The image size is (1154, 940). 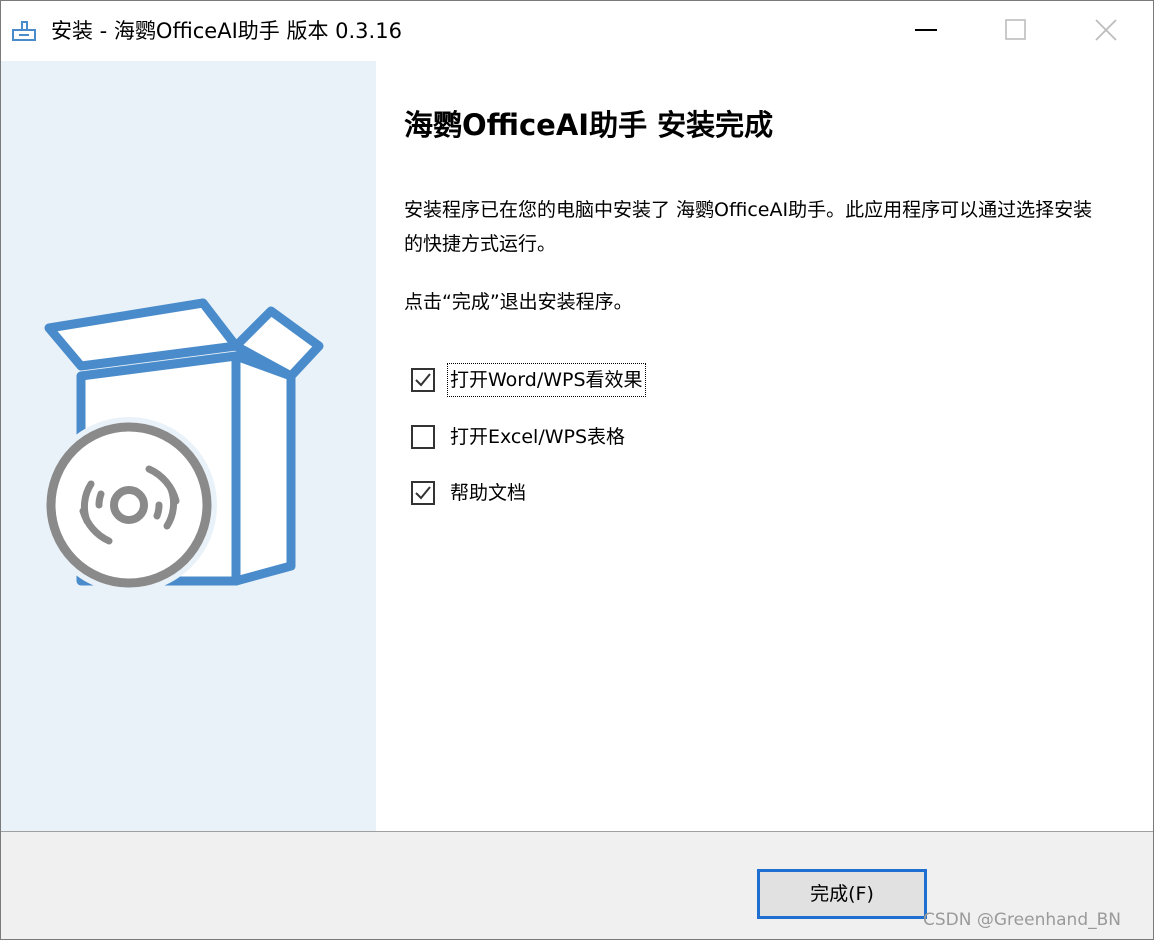 I want to click on software-box-disc-icon, so click(x=182, y=445).